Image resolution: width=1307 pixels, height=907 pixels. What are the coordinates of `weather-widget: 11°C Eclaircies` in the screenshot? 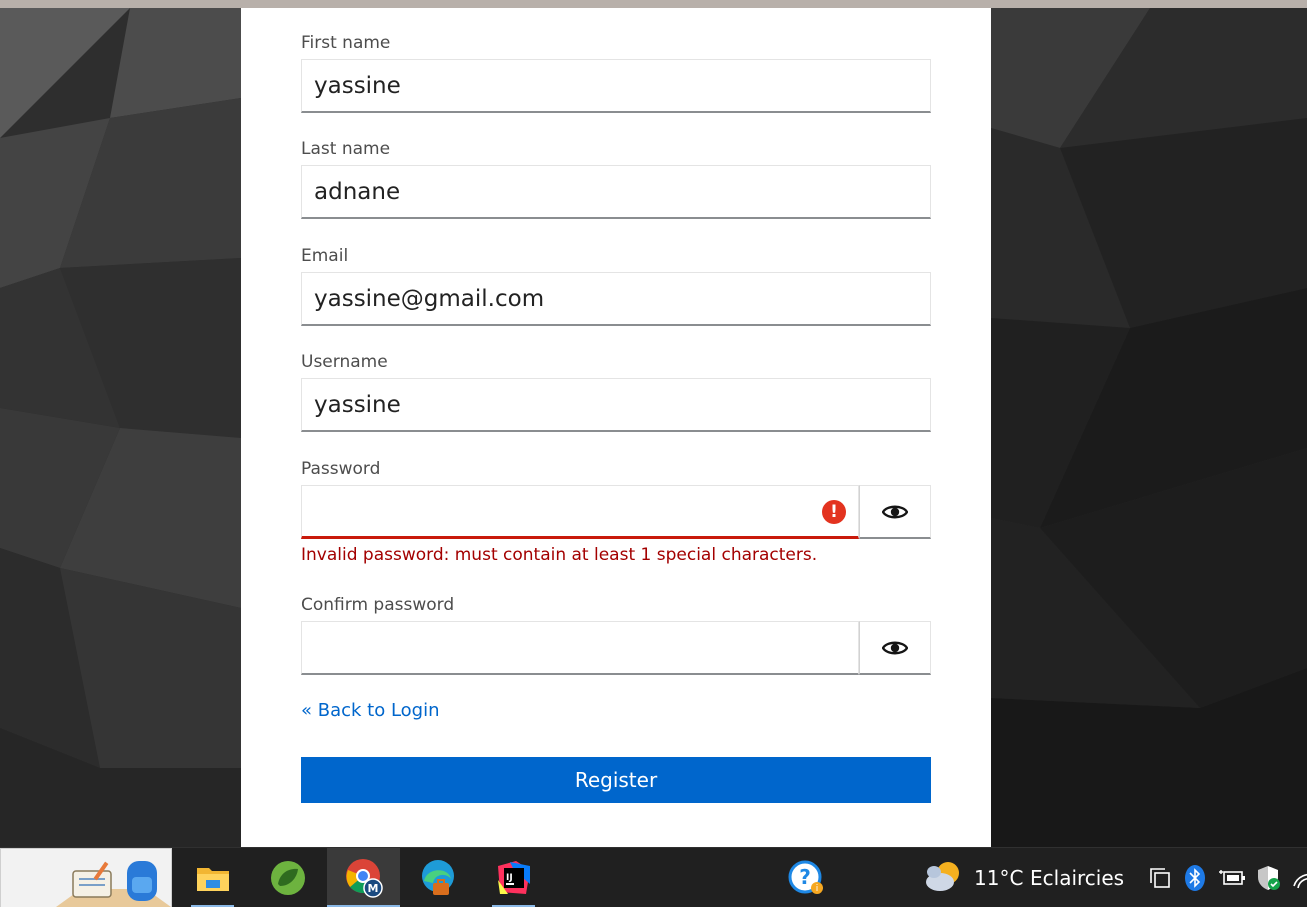 It's located at (1022, 877).